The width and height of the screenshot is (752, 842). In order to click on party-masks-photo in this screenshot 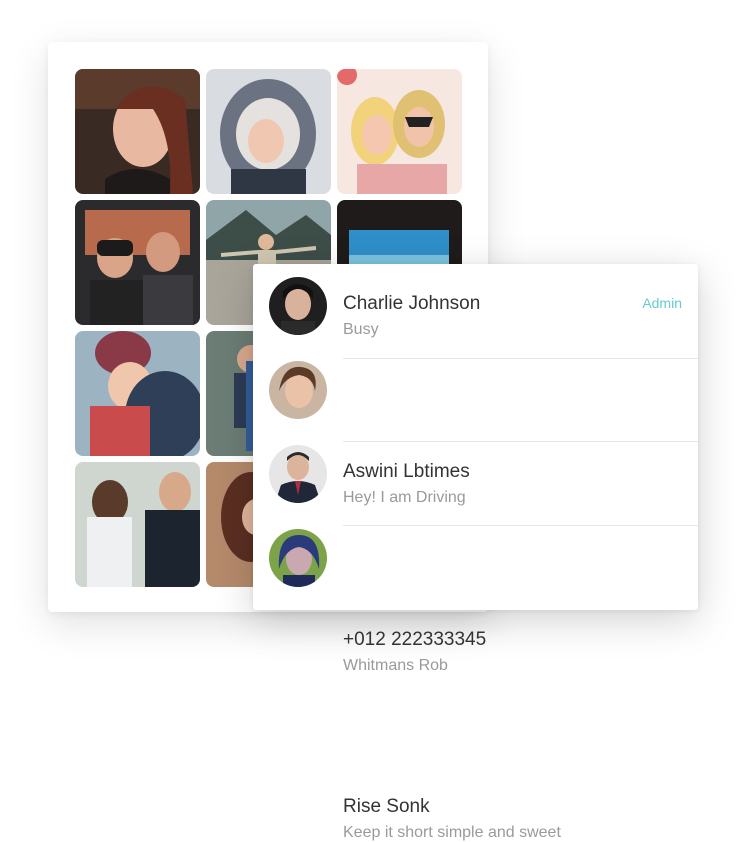, I will do `click(399, 131)`.